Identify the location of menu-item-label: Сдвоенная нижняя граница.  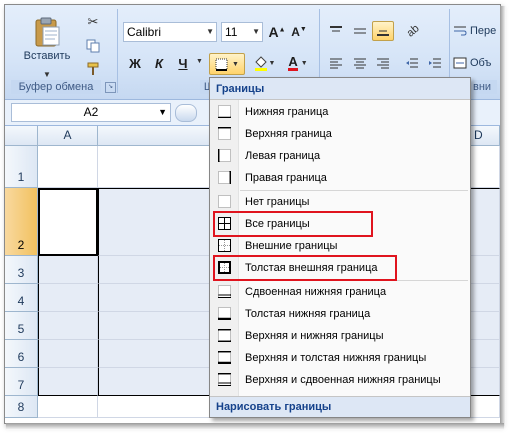
(316, 292).